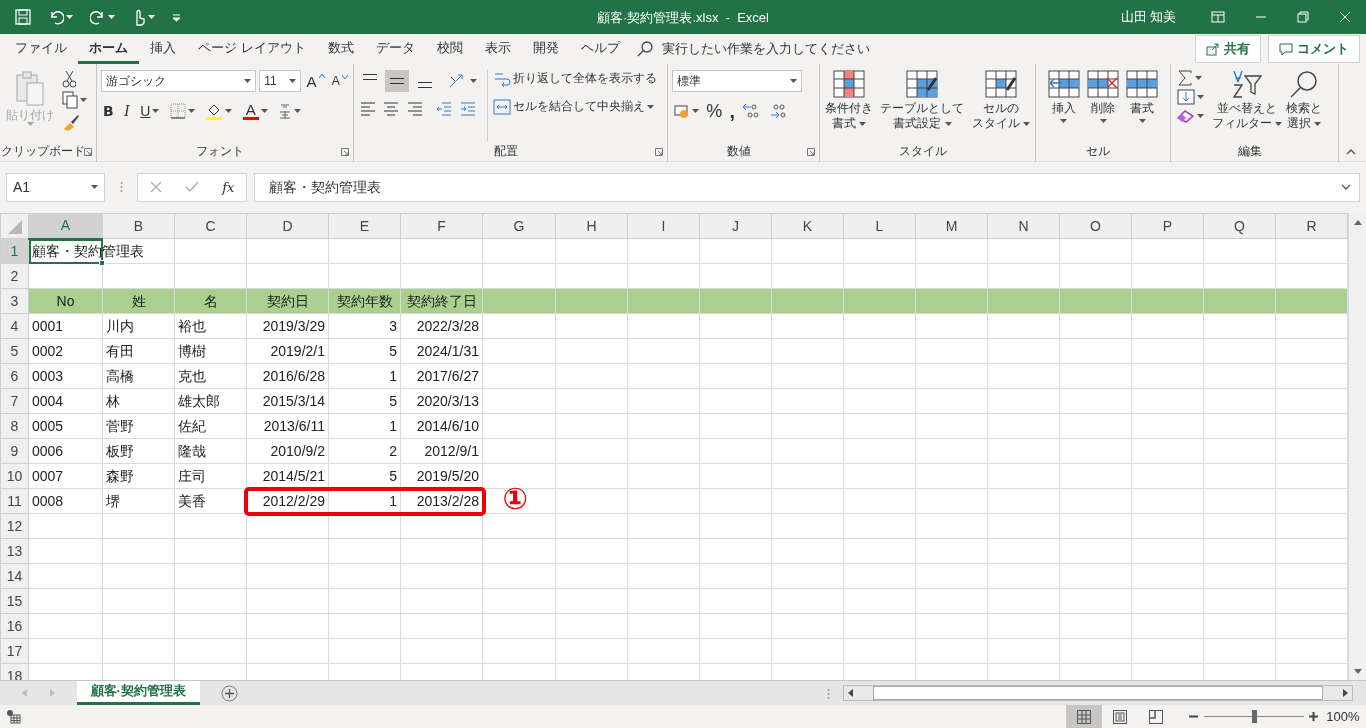  What do you see at coordinates (41, 49) in the screenshot?
I see `ribbon-tab: ファイル` at bounding box center [41, 49].